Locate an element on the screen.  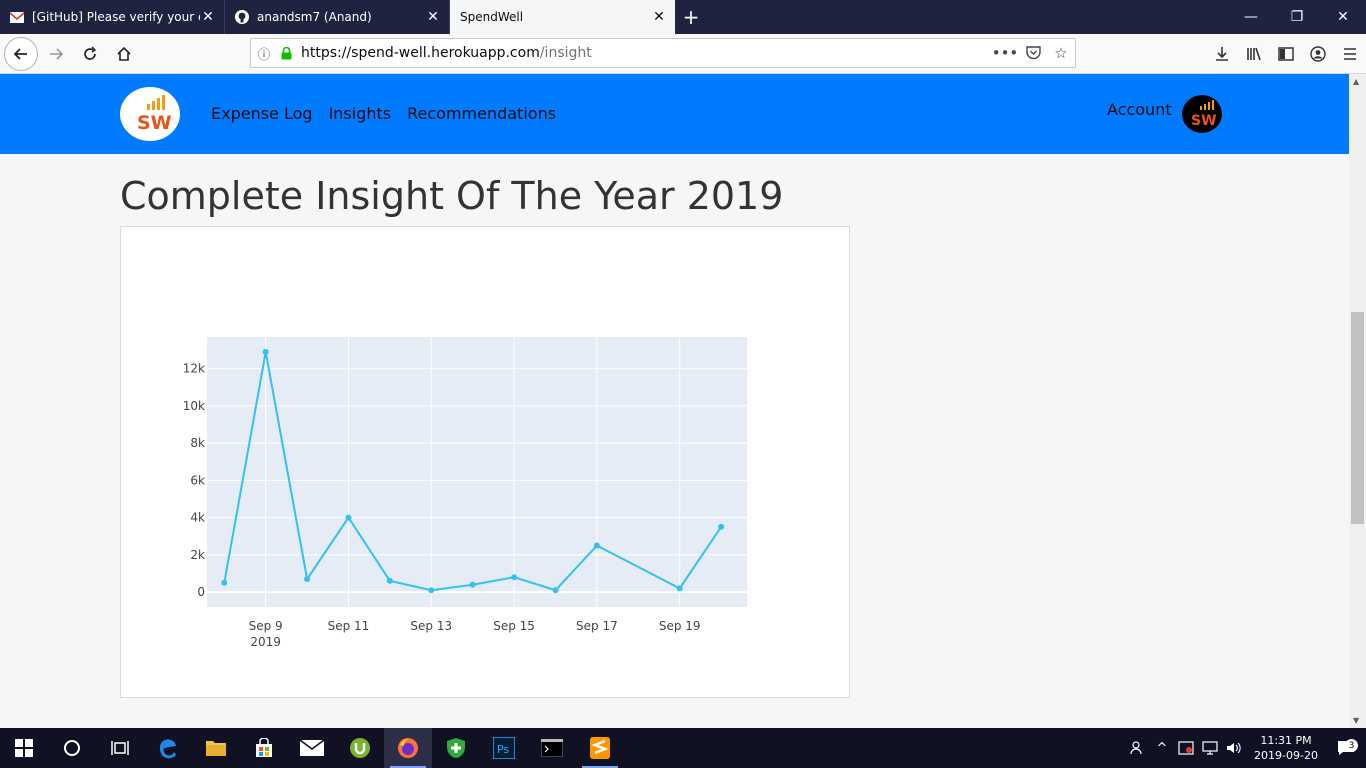
window-controls: — ❐ ✕ is located at coordinates (1297, 17).